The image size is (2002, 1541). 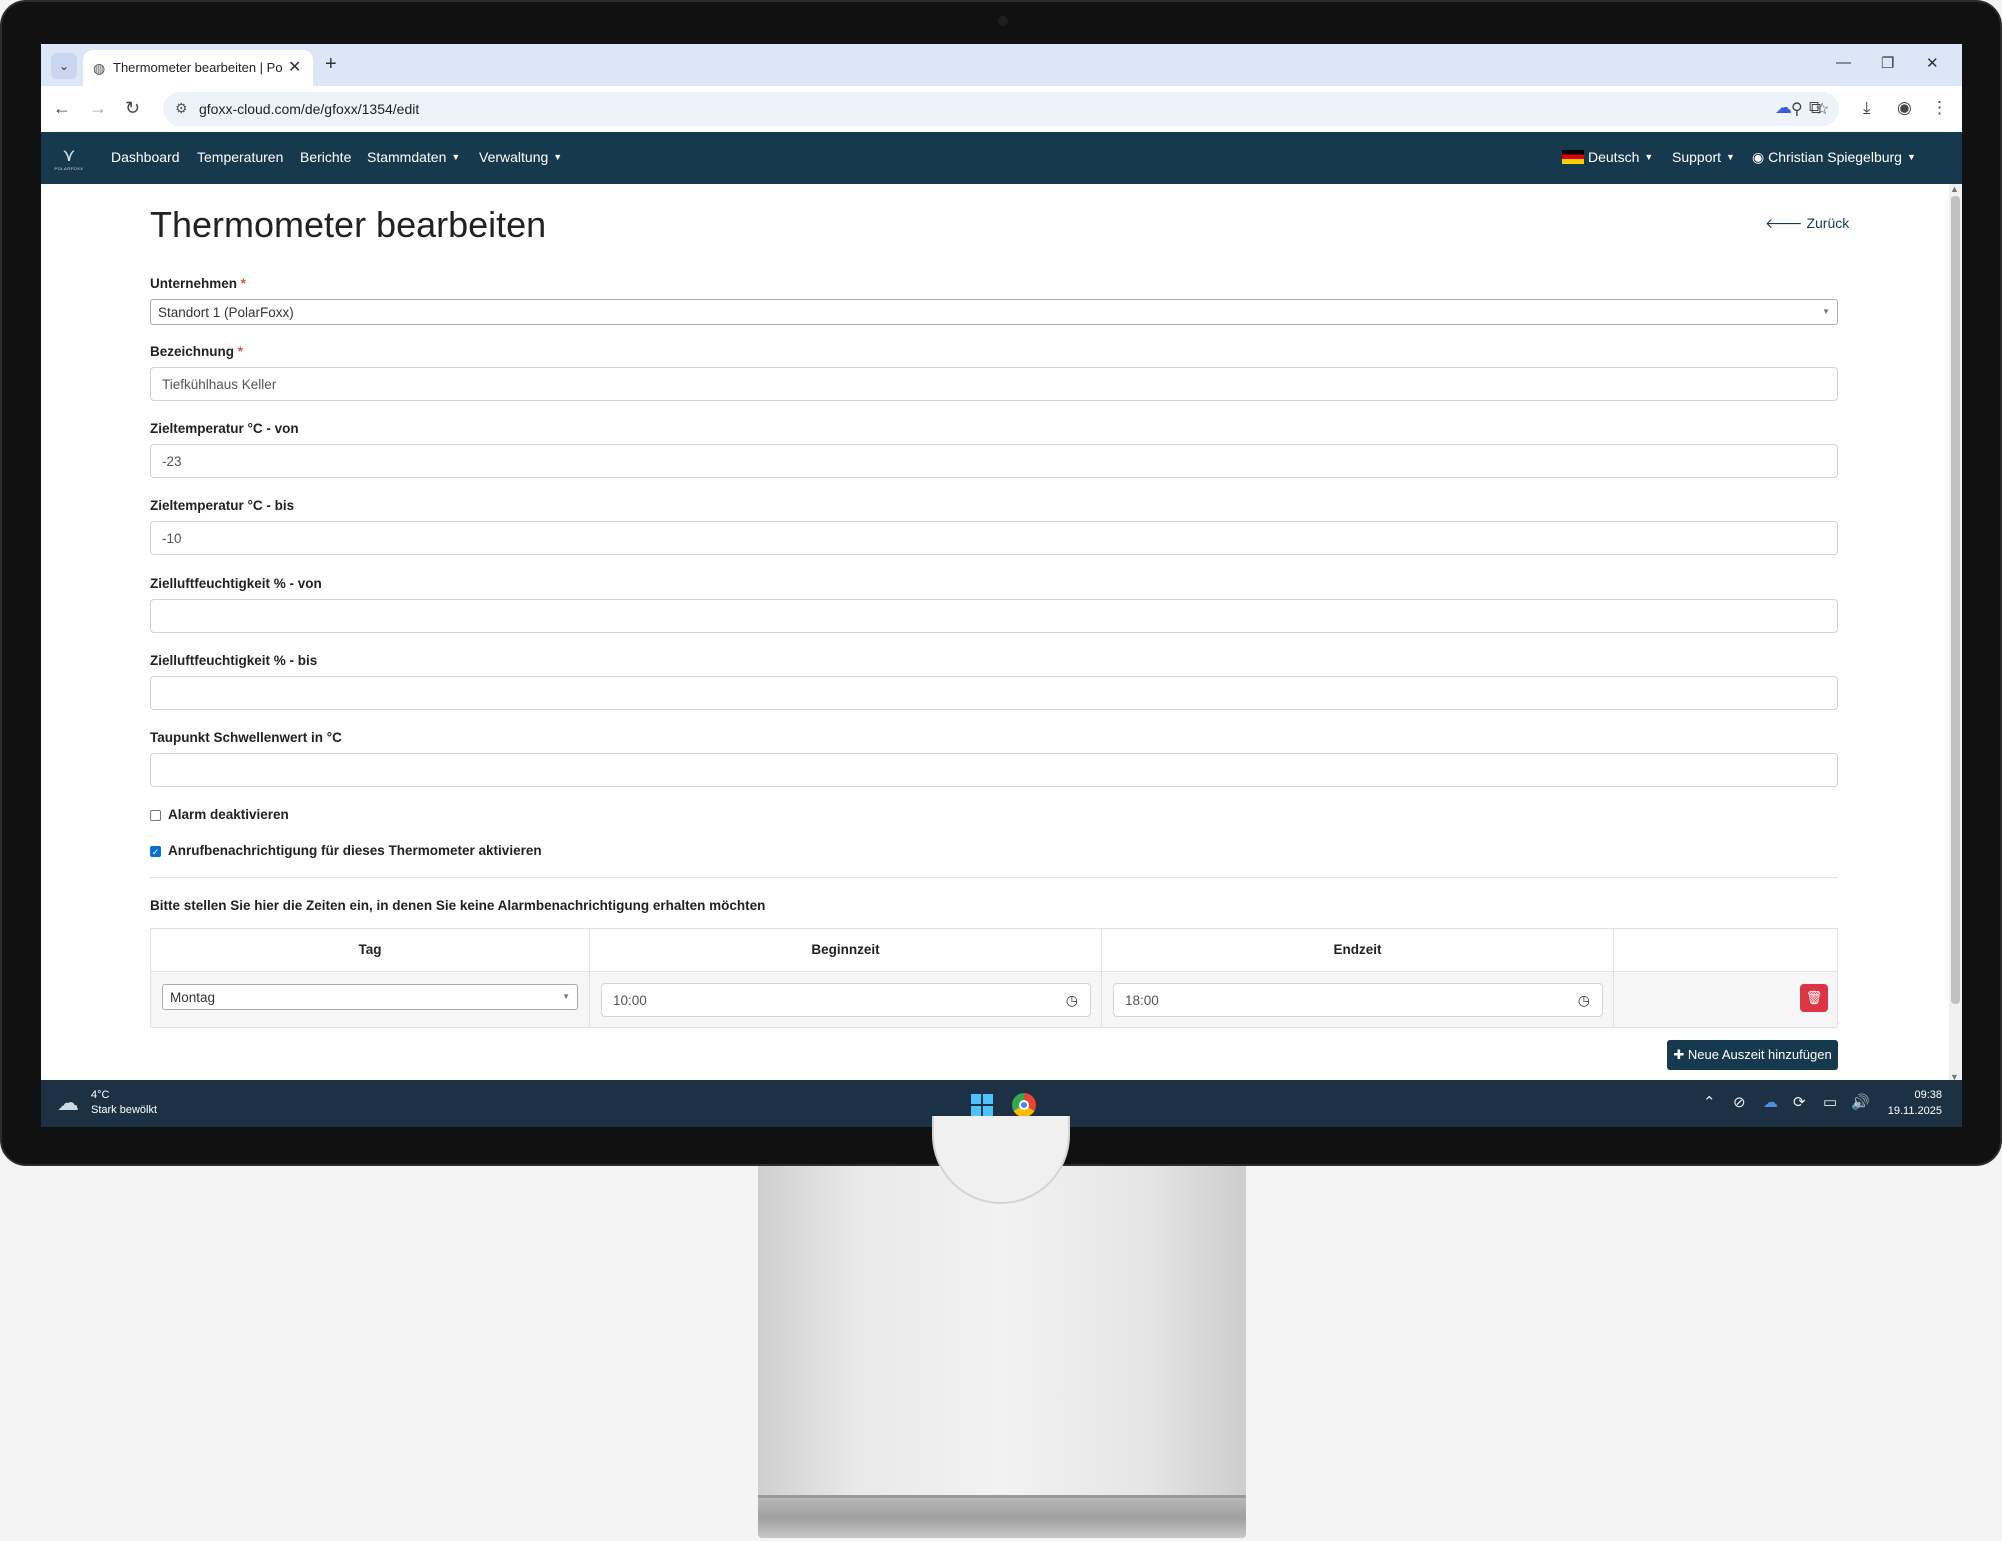 What do you see at coordinates (1799, 1102) in the screenshot?
I see `tray-sync-icon: ⟳` at bounding box center [1799, 1102].